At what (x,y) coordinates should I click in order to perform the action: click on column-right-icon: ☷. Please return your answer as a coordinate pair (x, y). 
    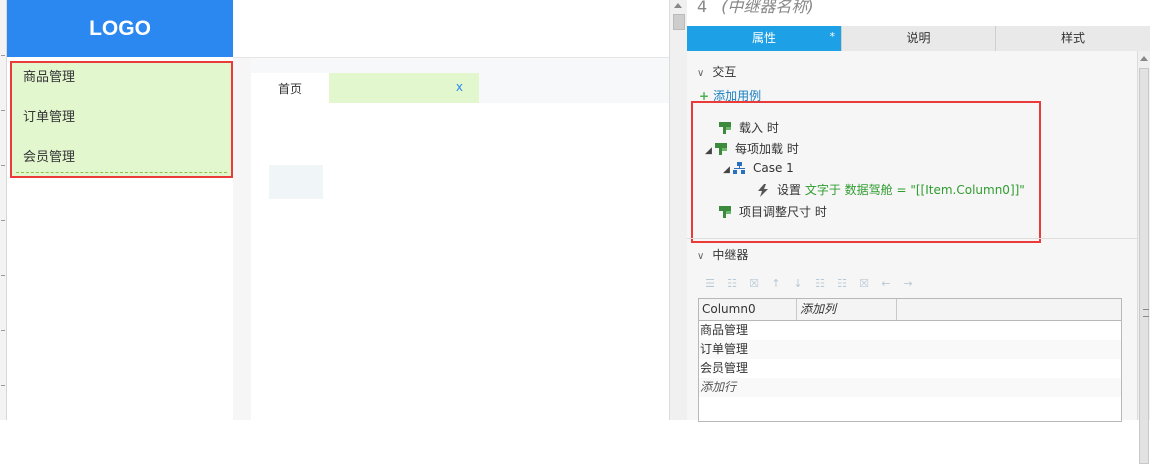
    Looking at the image, I should click on (842, 283).